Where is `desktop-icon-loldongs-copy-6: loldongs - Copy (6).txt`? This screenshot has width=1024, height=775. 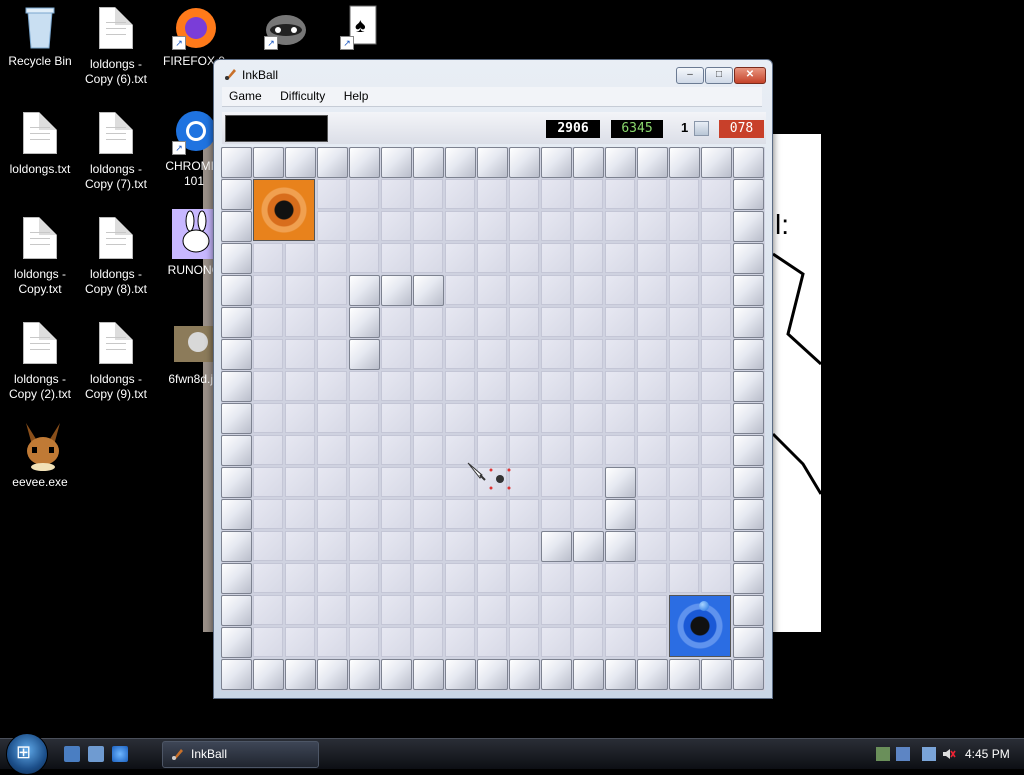
desktop-icon-loldongs-copy-6: loldongs - Copy (6).txt is located at coordinates (116, 45).